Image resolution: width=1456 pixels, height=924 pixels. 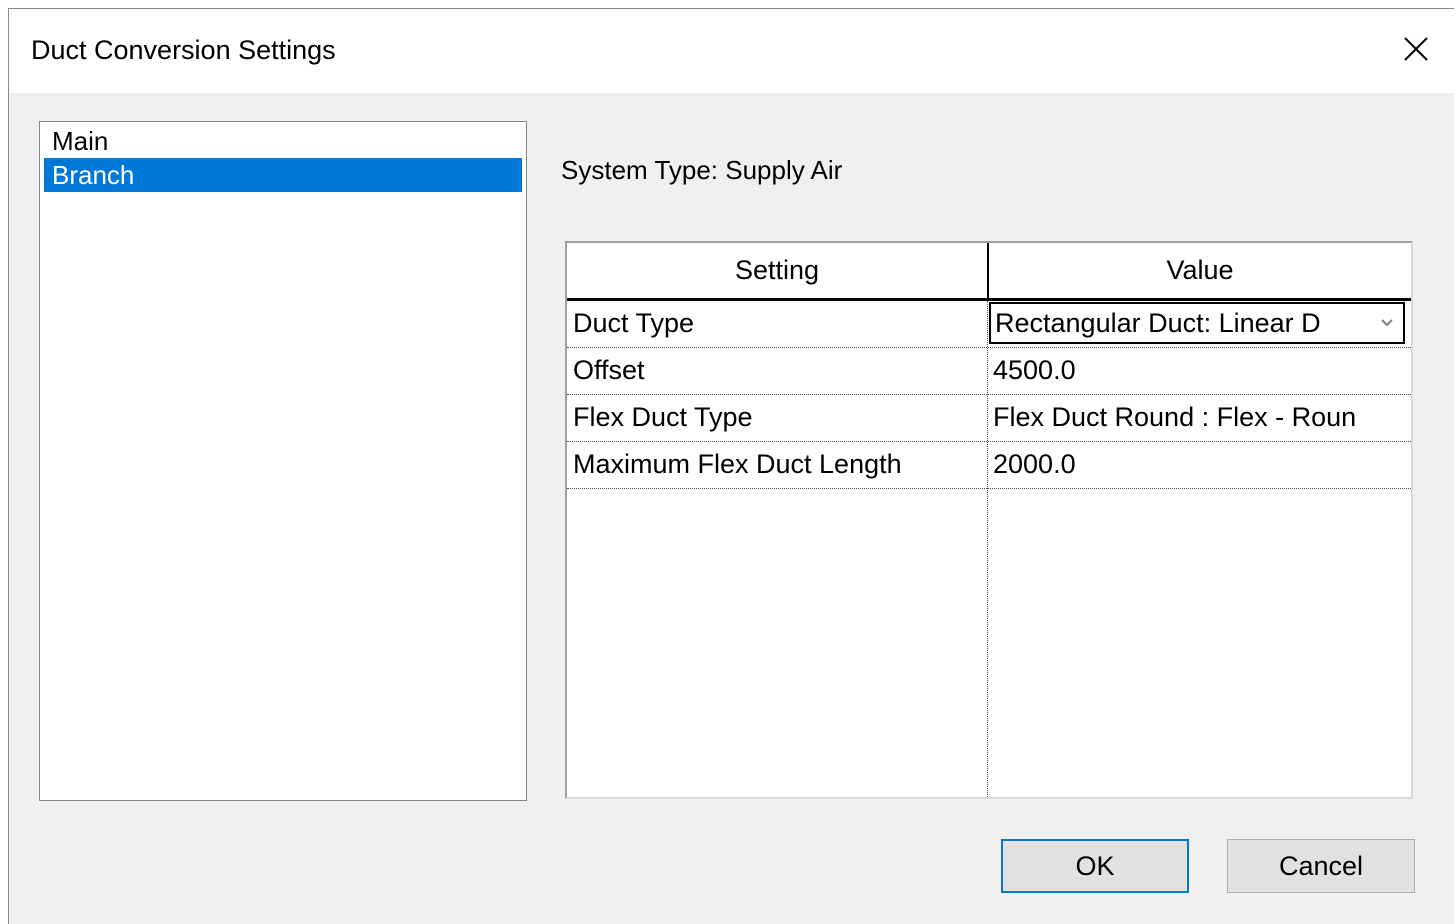 I want to click on cancel-button: Cancel, so click(x=1321, y=866).